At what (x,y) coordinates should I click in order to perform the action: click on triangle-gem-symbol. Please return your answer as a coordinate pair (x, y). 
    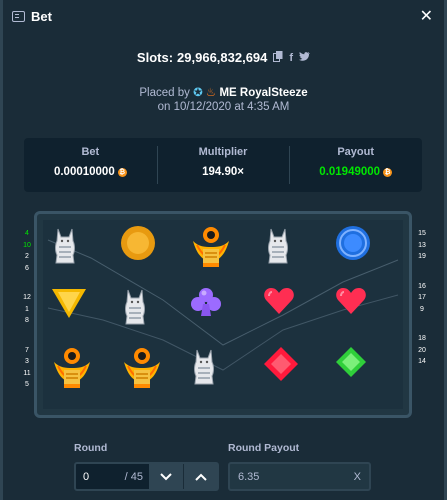
    Looking at the image, I should click on (80, 315).